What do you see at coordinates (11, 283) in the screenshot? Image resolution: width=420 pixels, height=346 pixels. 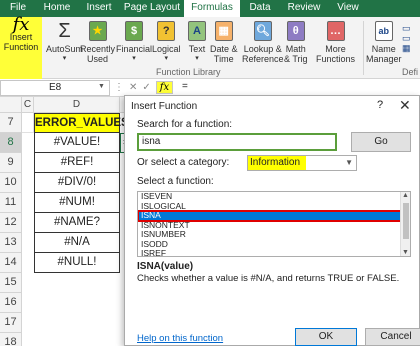 I see `row-header-15: 15` at bounding box center [11, 283].